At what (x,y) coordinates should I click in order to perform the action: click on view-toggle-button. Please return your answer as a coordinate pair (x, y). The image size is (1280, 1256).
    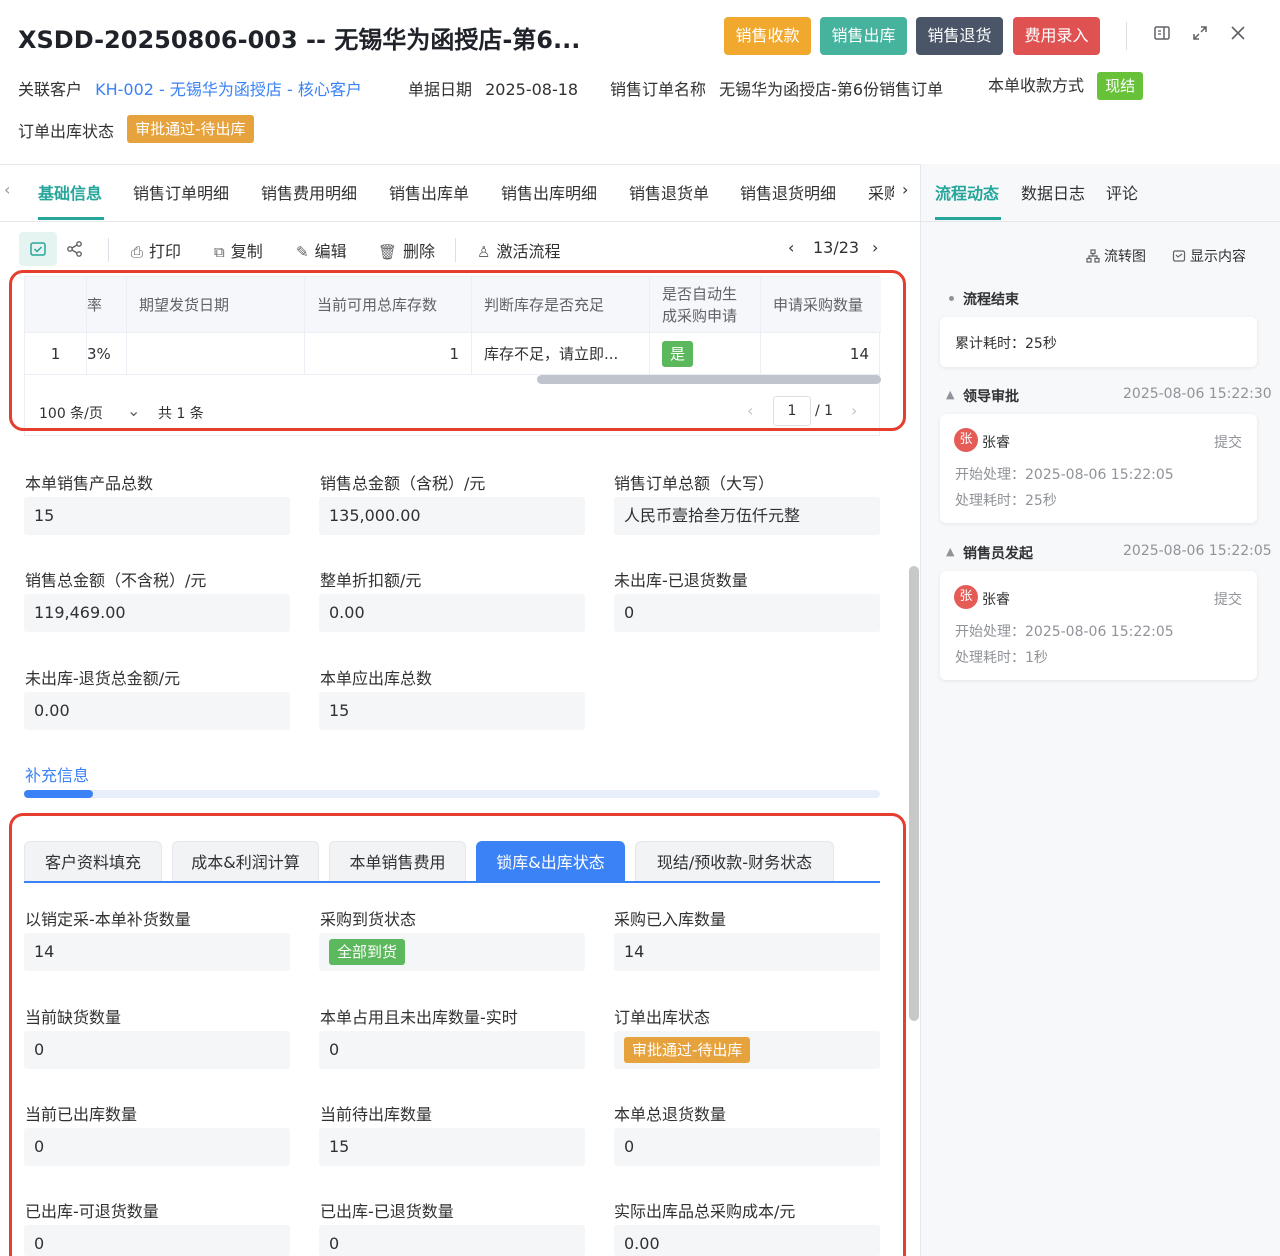
    Looking at the image, I should click on (38, 249).